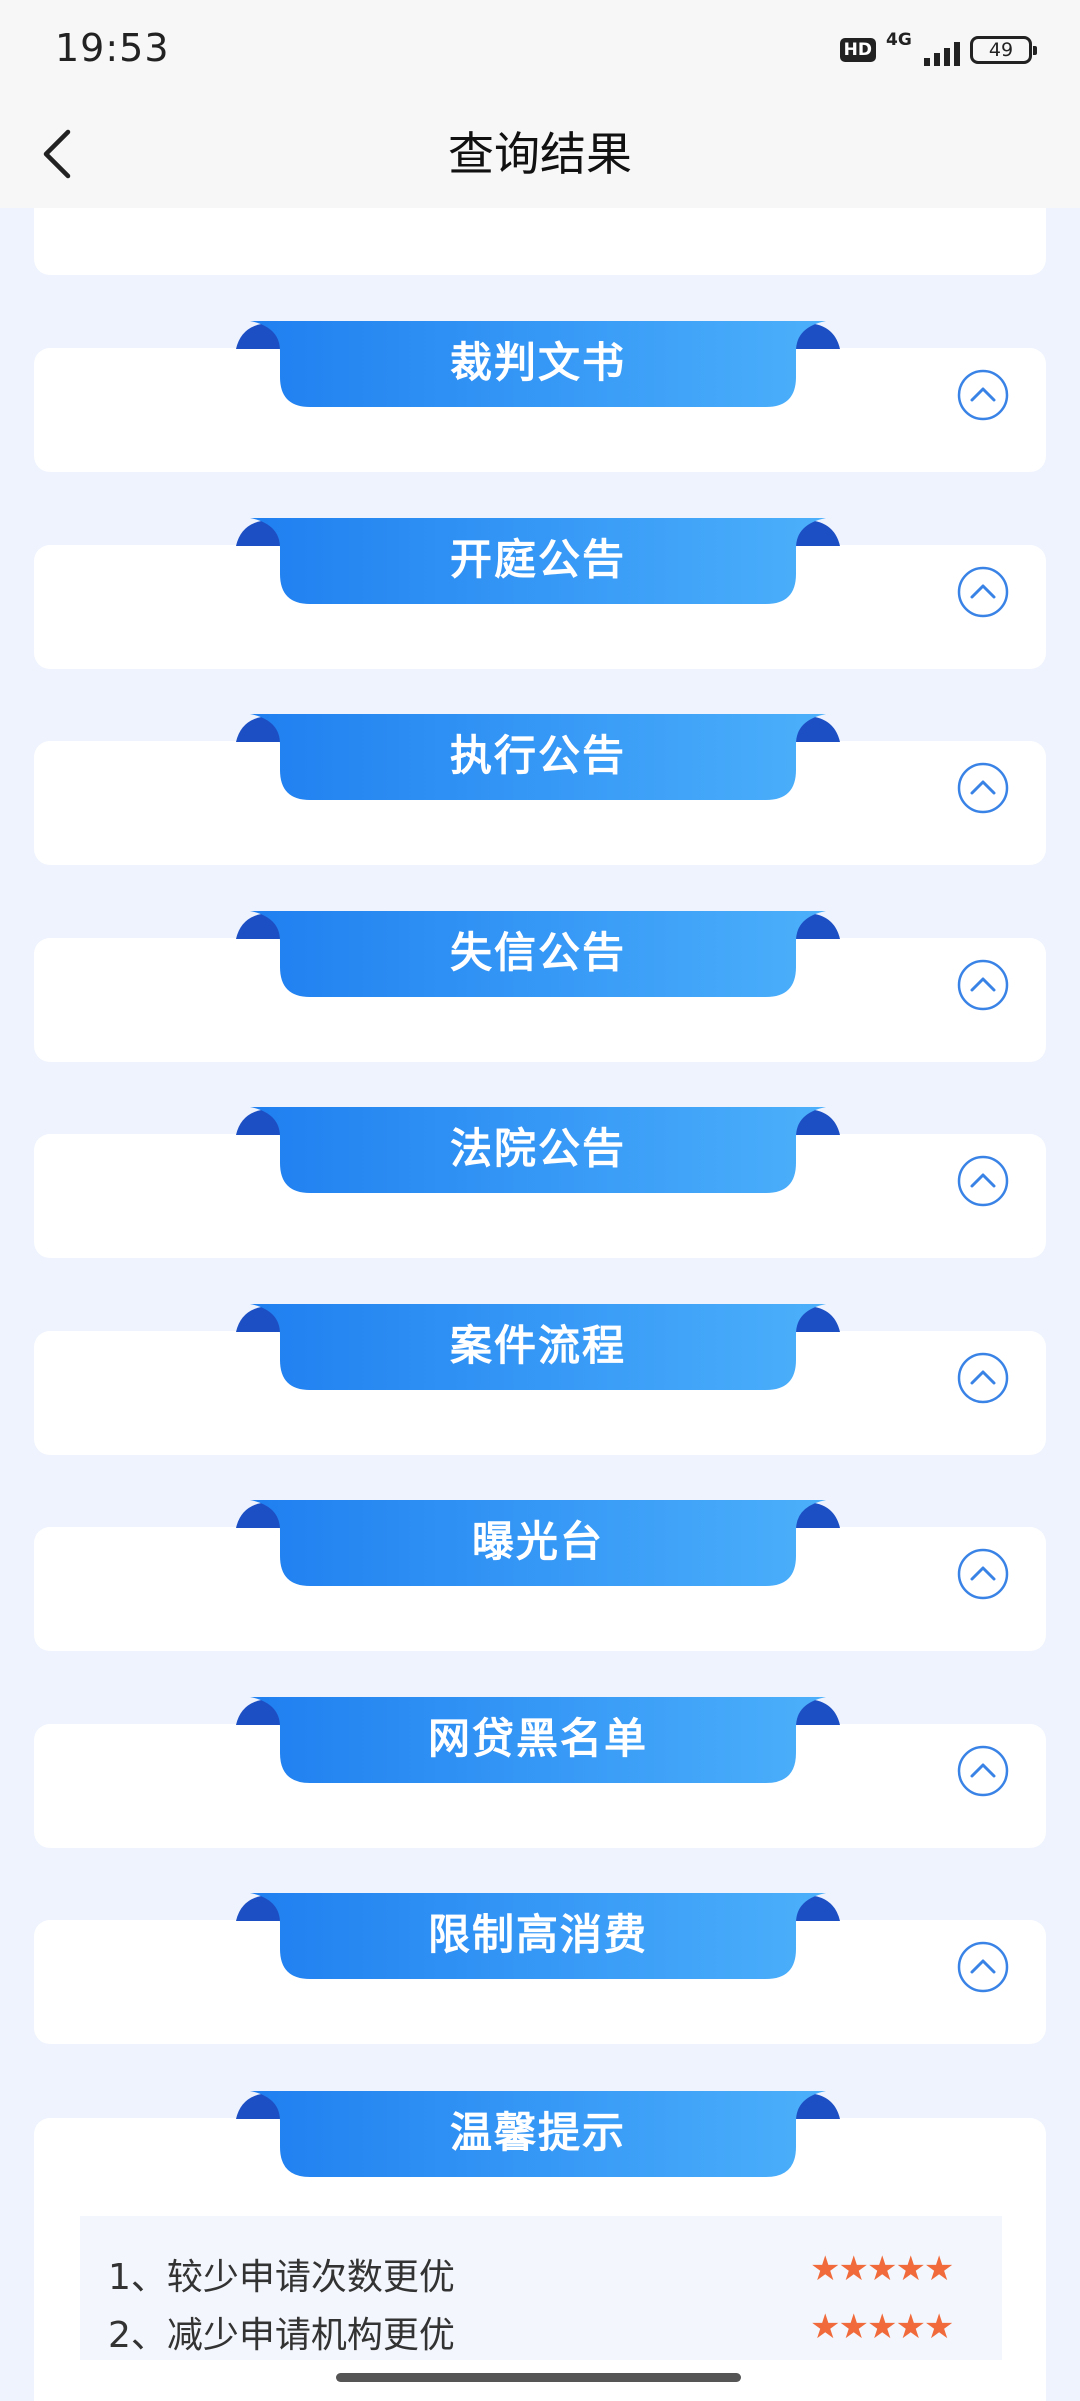 This screenshot has width=1080, height=2401. Describe the element at coordinates (281, 2335) in the screenshot. I see `tip-item-2: 2、减少申请机构更优` at that location.